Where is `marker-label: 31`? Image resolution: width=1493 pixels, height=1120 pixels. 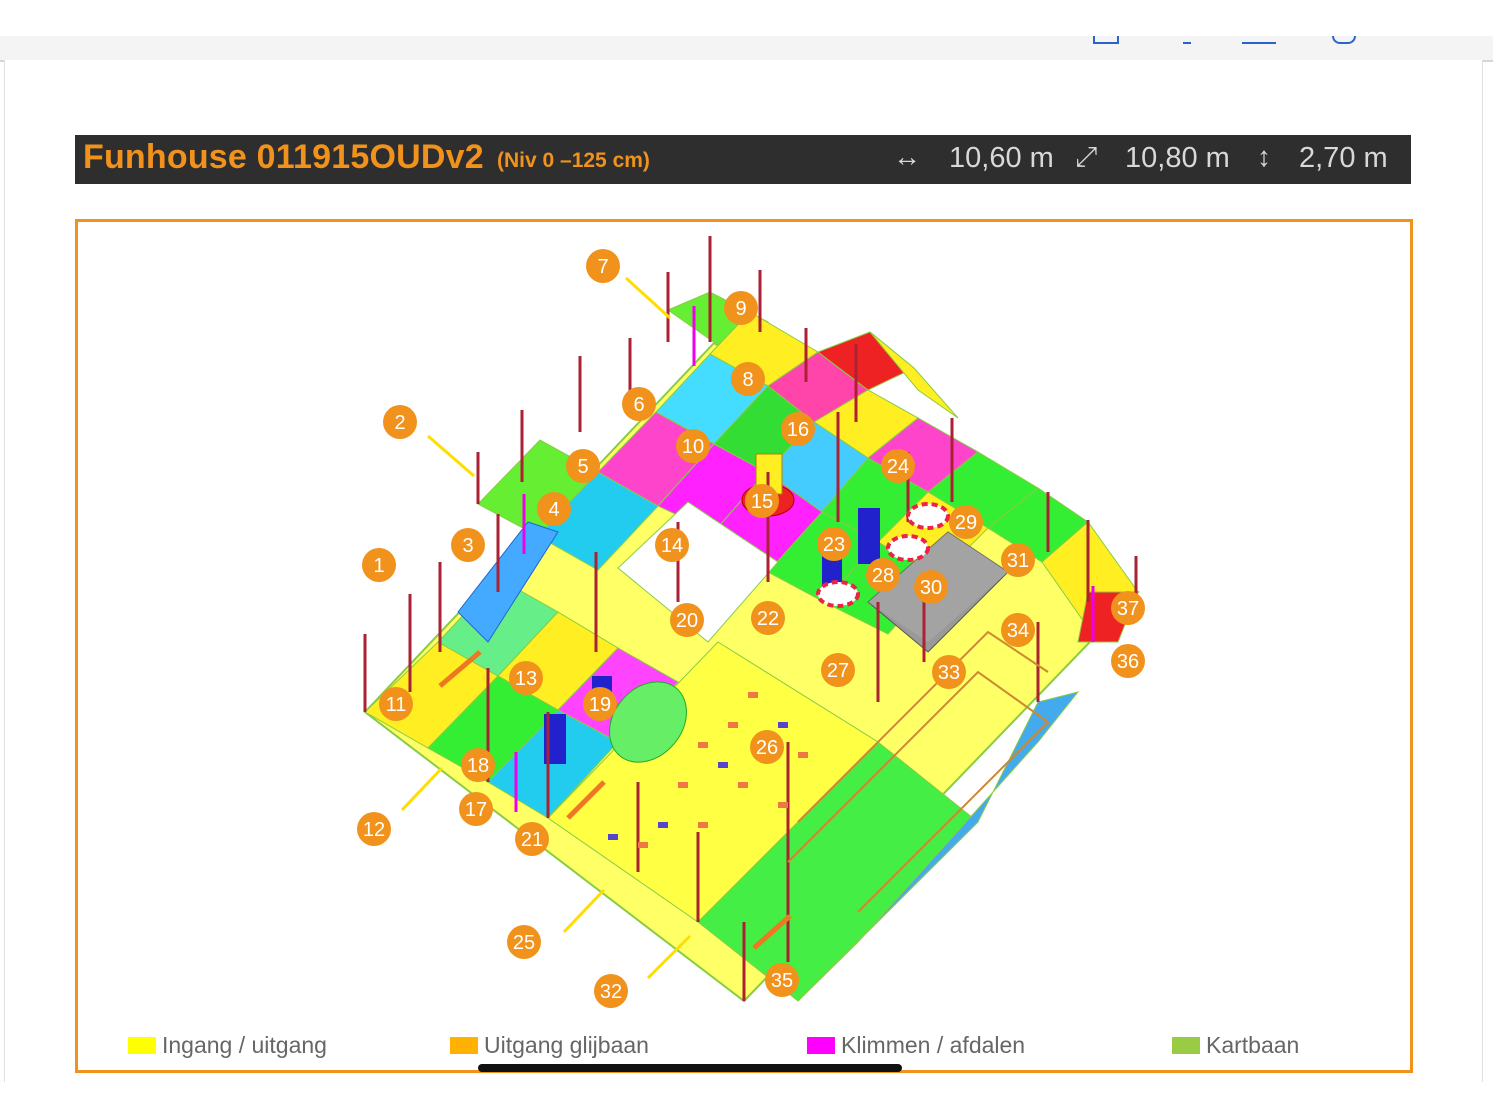 marker-label: 31 is located at coordinates (1018, 561).